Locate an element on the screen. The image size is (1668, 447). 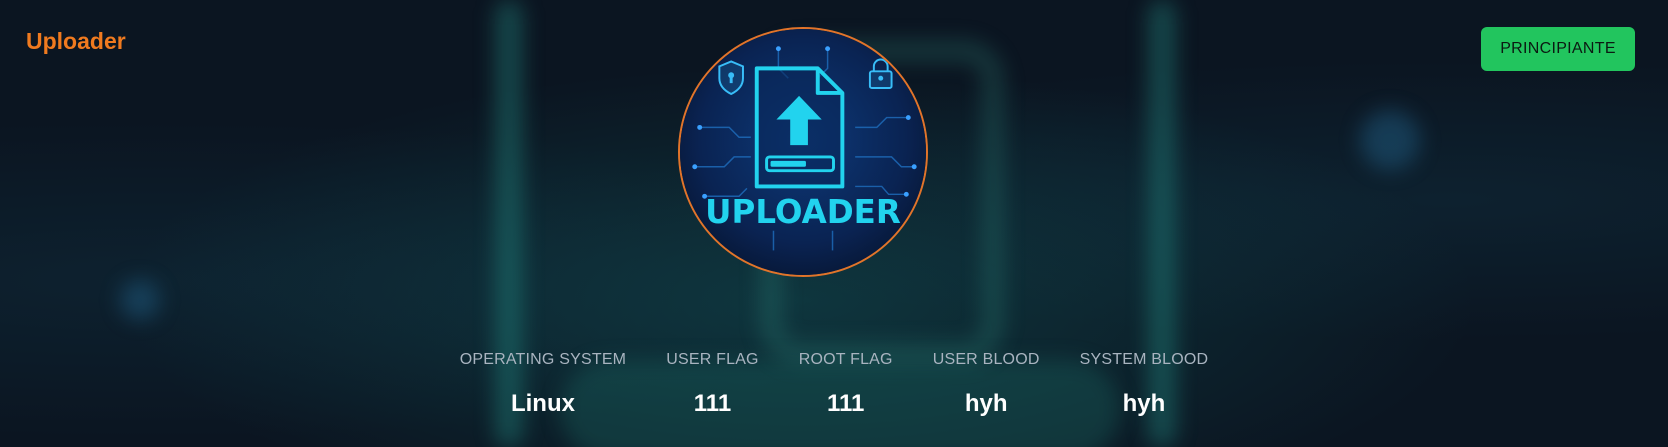
stat-label: OPERATING SYSTEM is located at coordinates (543, 359).